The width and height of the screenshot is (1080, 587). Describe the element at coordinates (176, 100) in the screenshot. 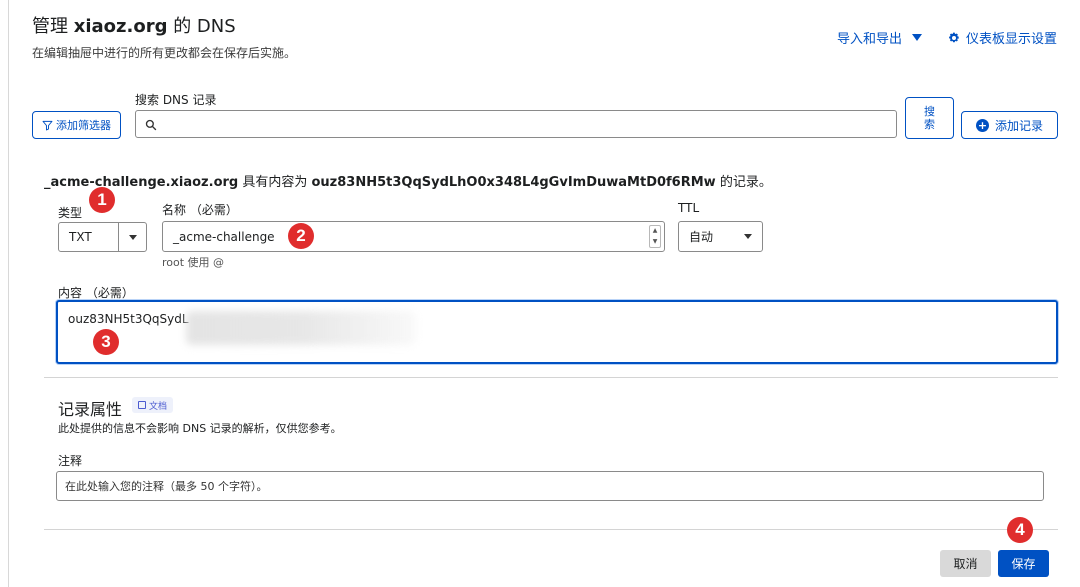

I see `search-label: 搜索 DNS 记录` at that location.